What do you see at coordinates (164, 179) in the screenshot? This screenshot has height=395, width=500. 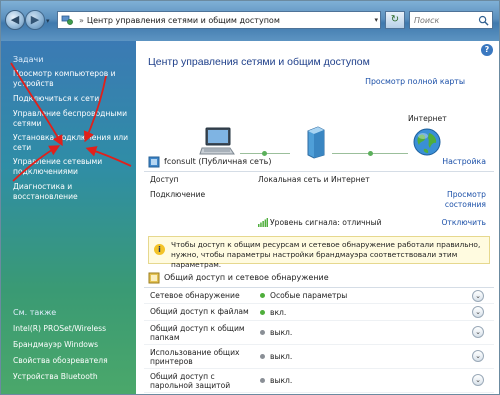 I see `row-key: Доступ` at bounding box center [164, 179].